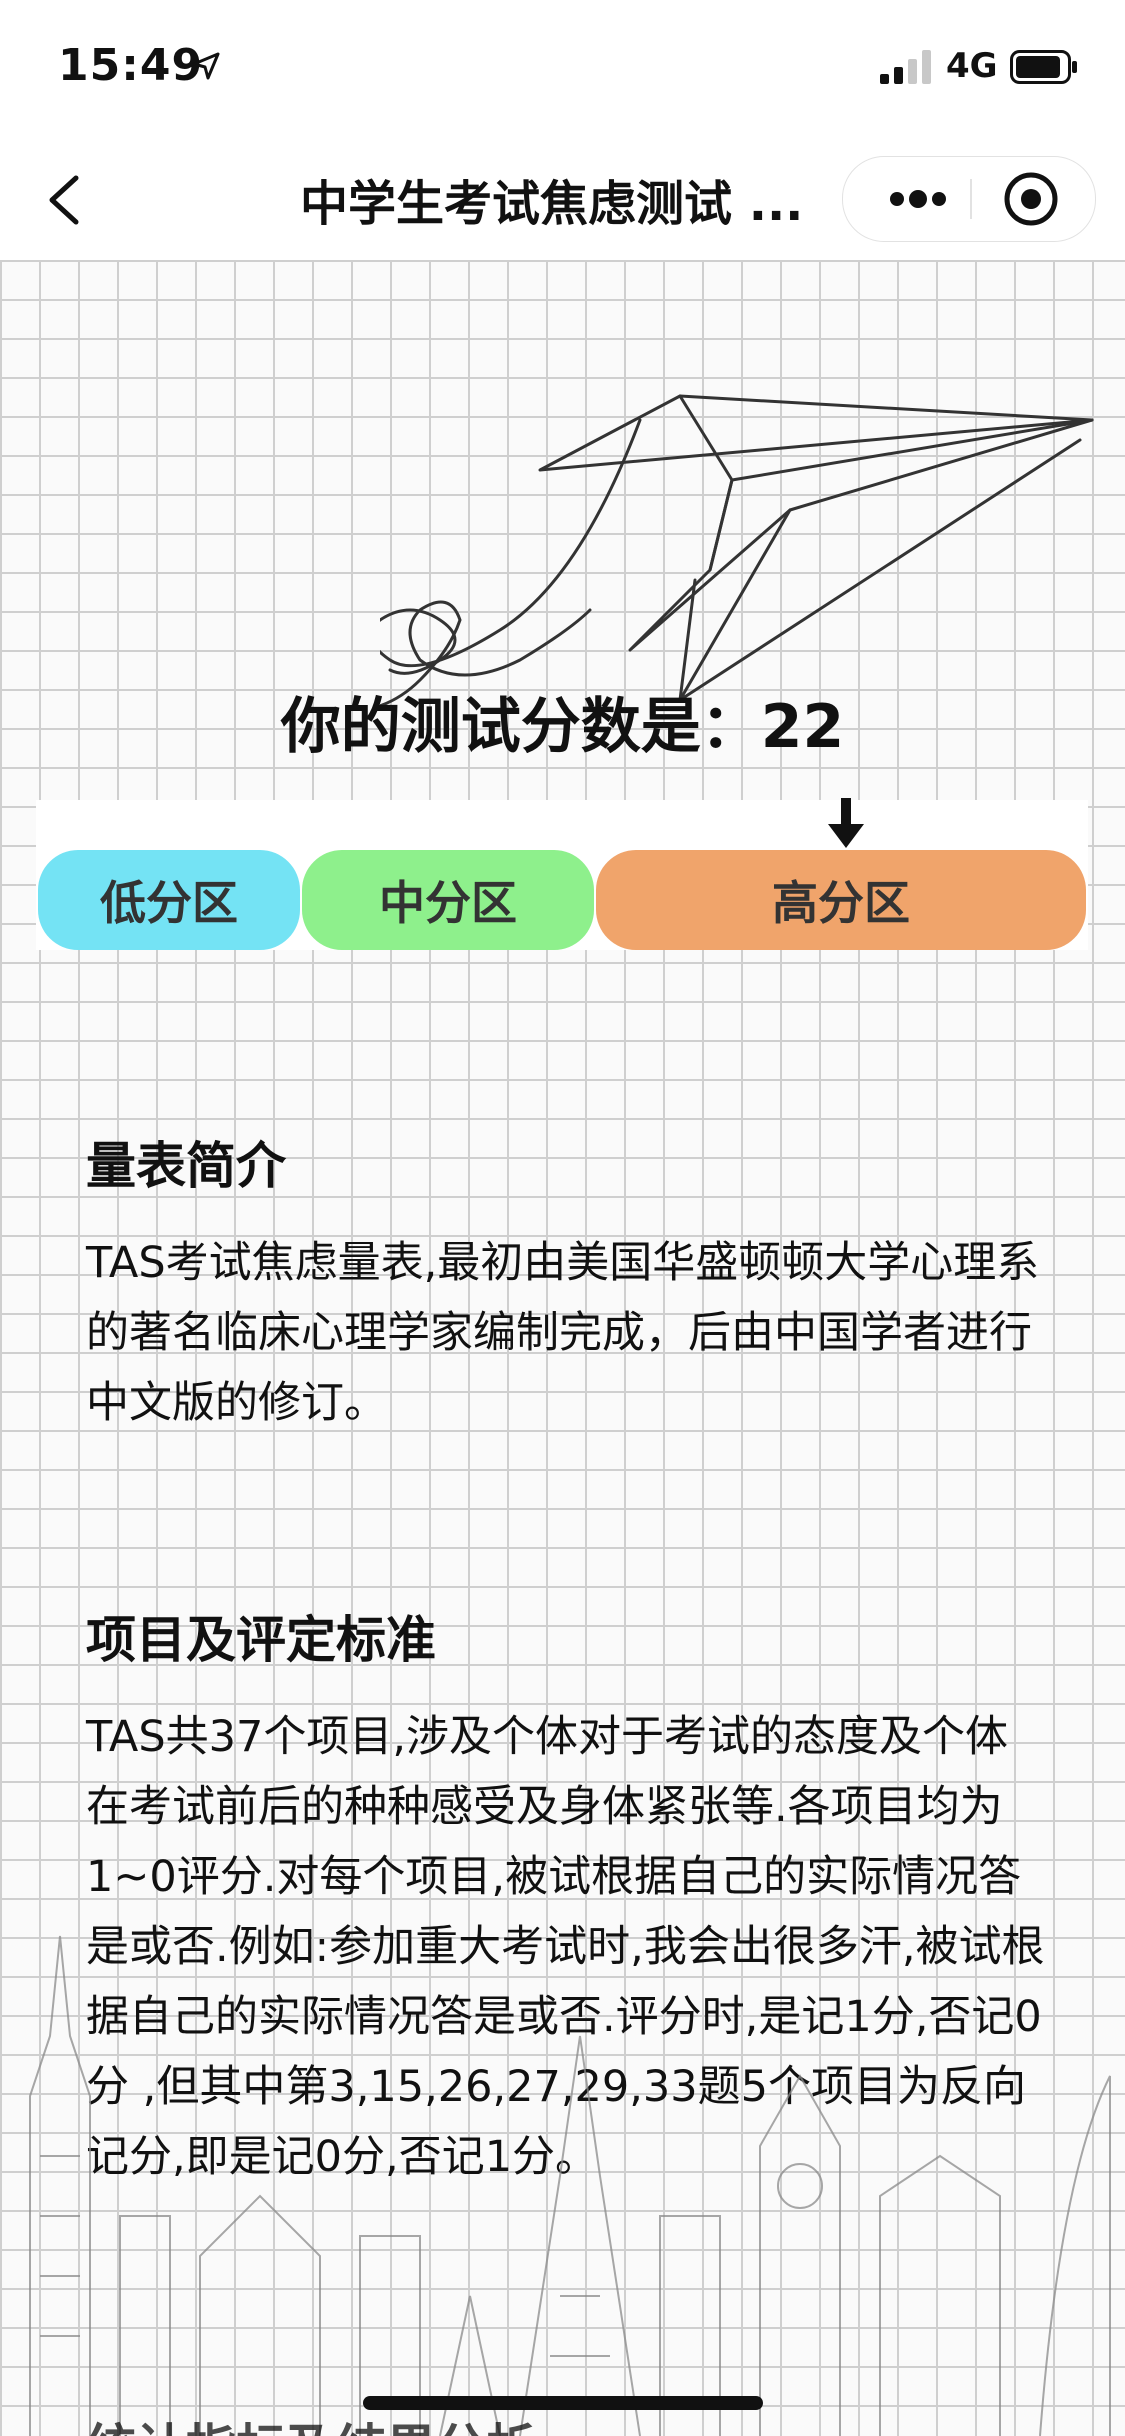  Describe the element at coordinates (520, 727) in the screenshot. I see `score-label: 你的测试分数是：` at that location.